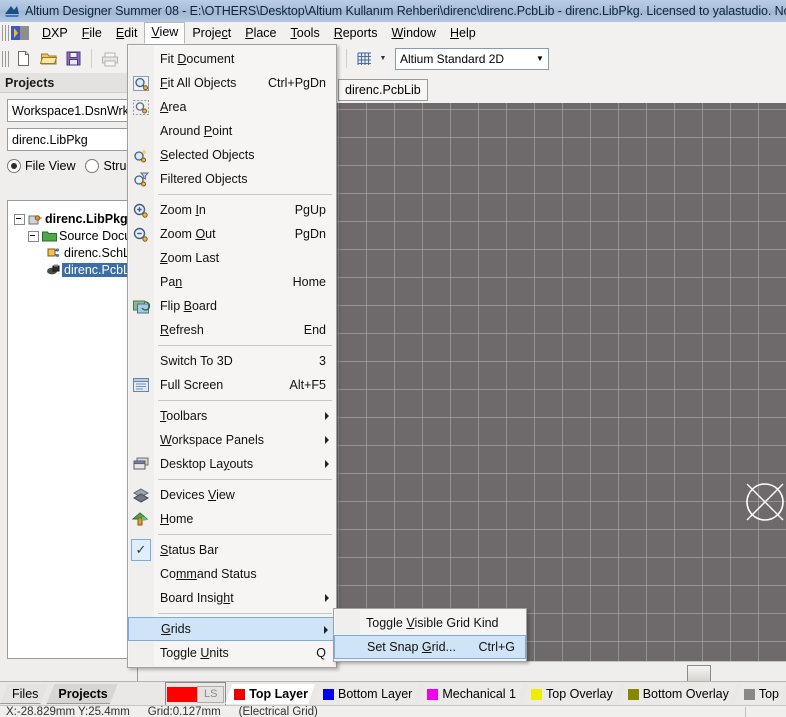 This screenshot has width=786, height=717. I want to click on menu-reports: Reports, so click(356, 33).